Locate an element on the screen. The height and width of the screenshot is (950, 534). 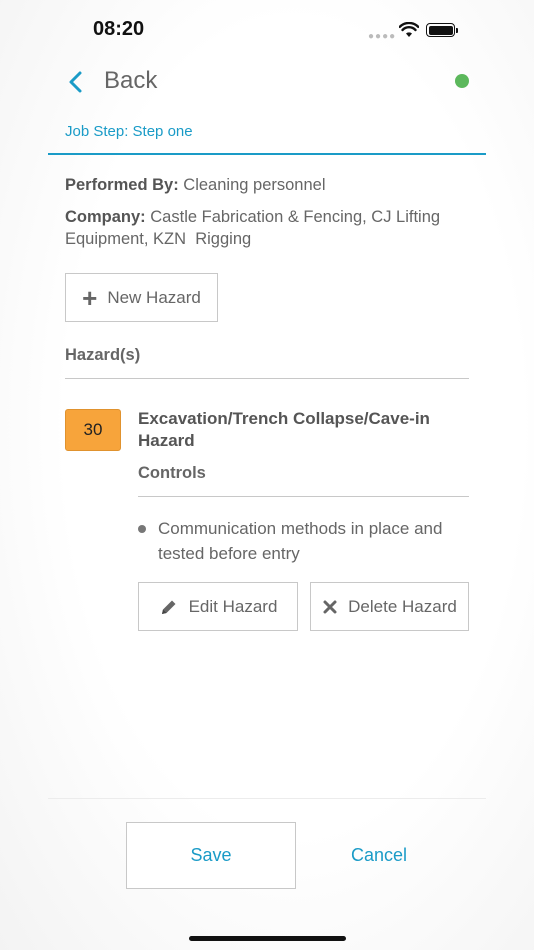
controls-divider is located at coordinates (303, 496).